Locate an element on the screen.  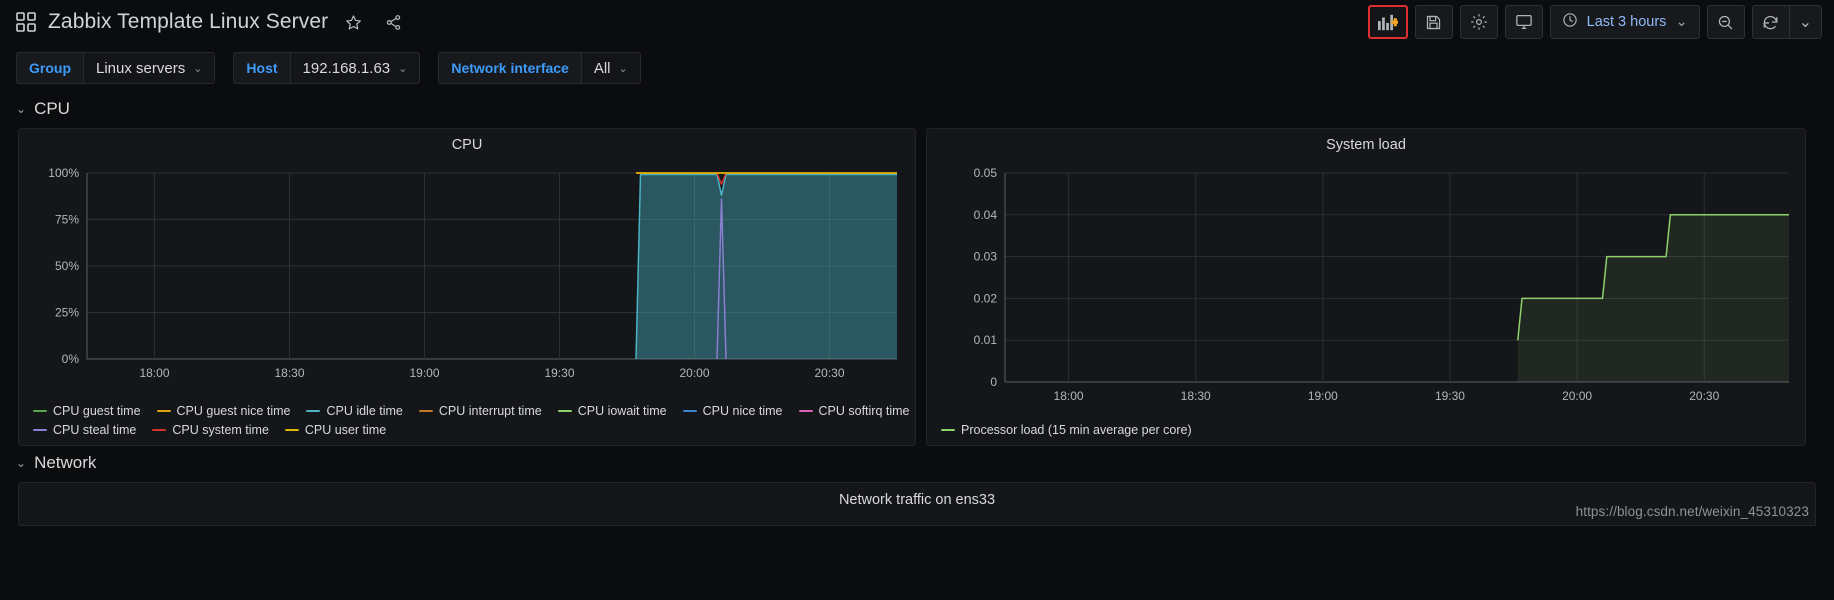
svg-text: 0.04 is located at coordinates (986, 215).